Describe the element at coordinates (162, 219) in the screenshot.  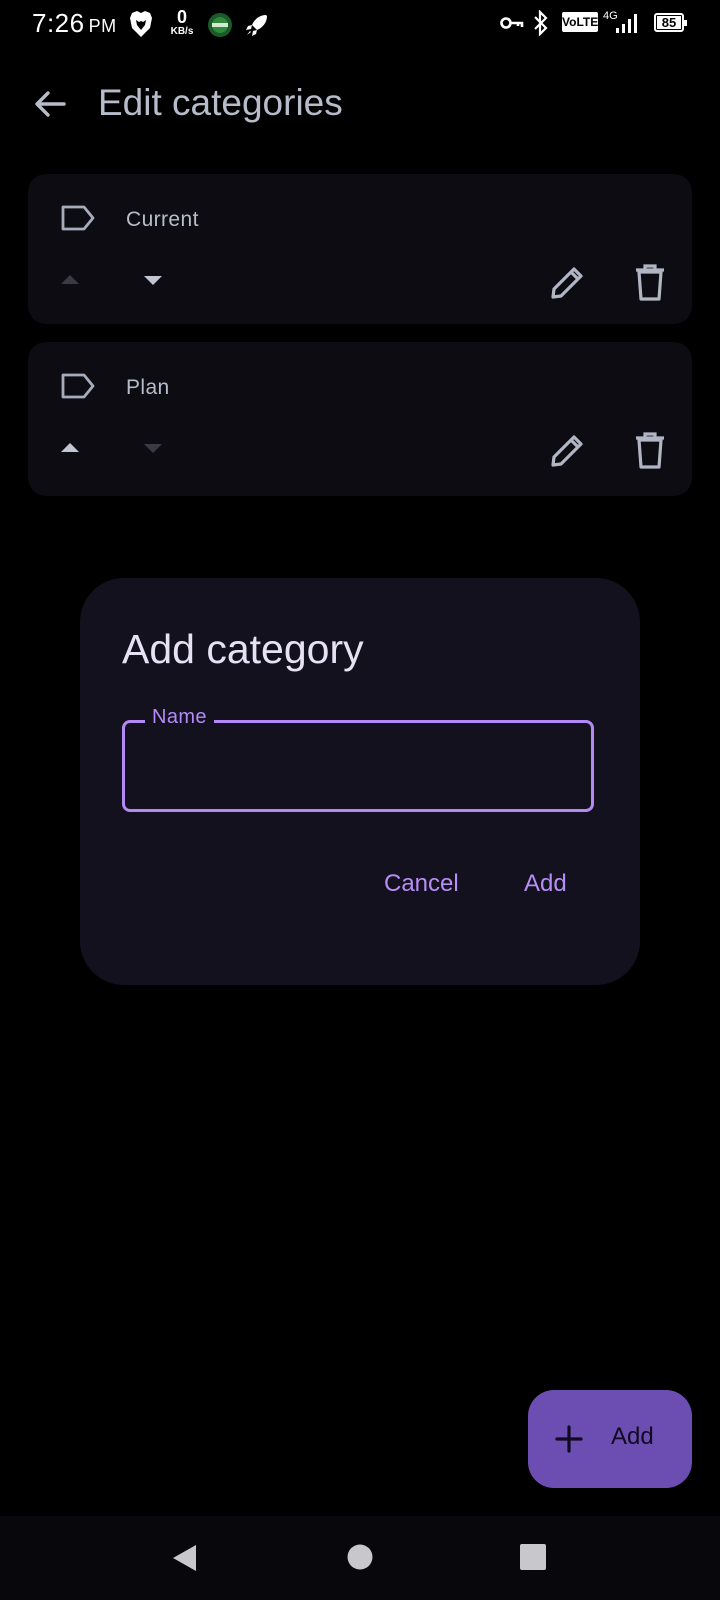
I see `category-name: Current` at that location.